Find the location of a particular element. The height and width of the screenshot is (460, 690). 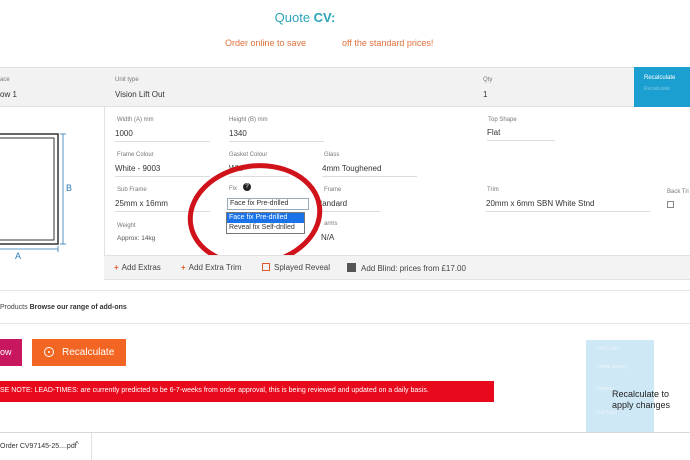

reference-value: ow 1 is located at coordinates (8, 94).